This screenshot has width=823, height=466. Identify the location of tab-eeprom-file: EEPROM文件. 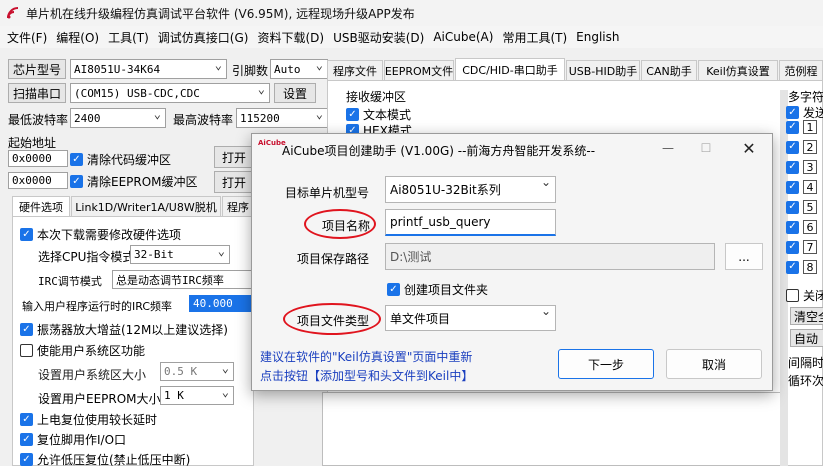
(419, 70).